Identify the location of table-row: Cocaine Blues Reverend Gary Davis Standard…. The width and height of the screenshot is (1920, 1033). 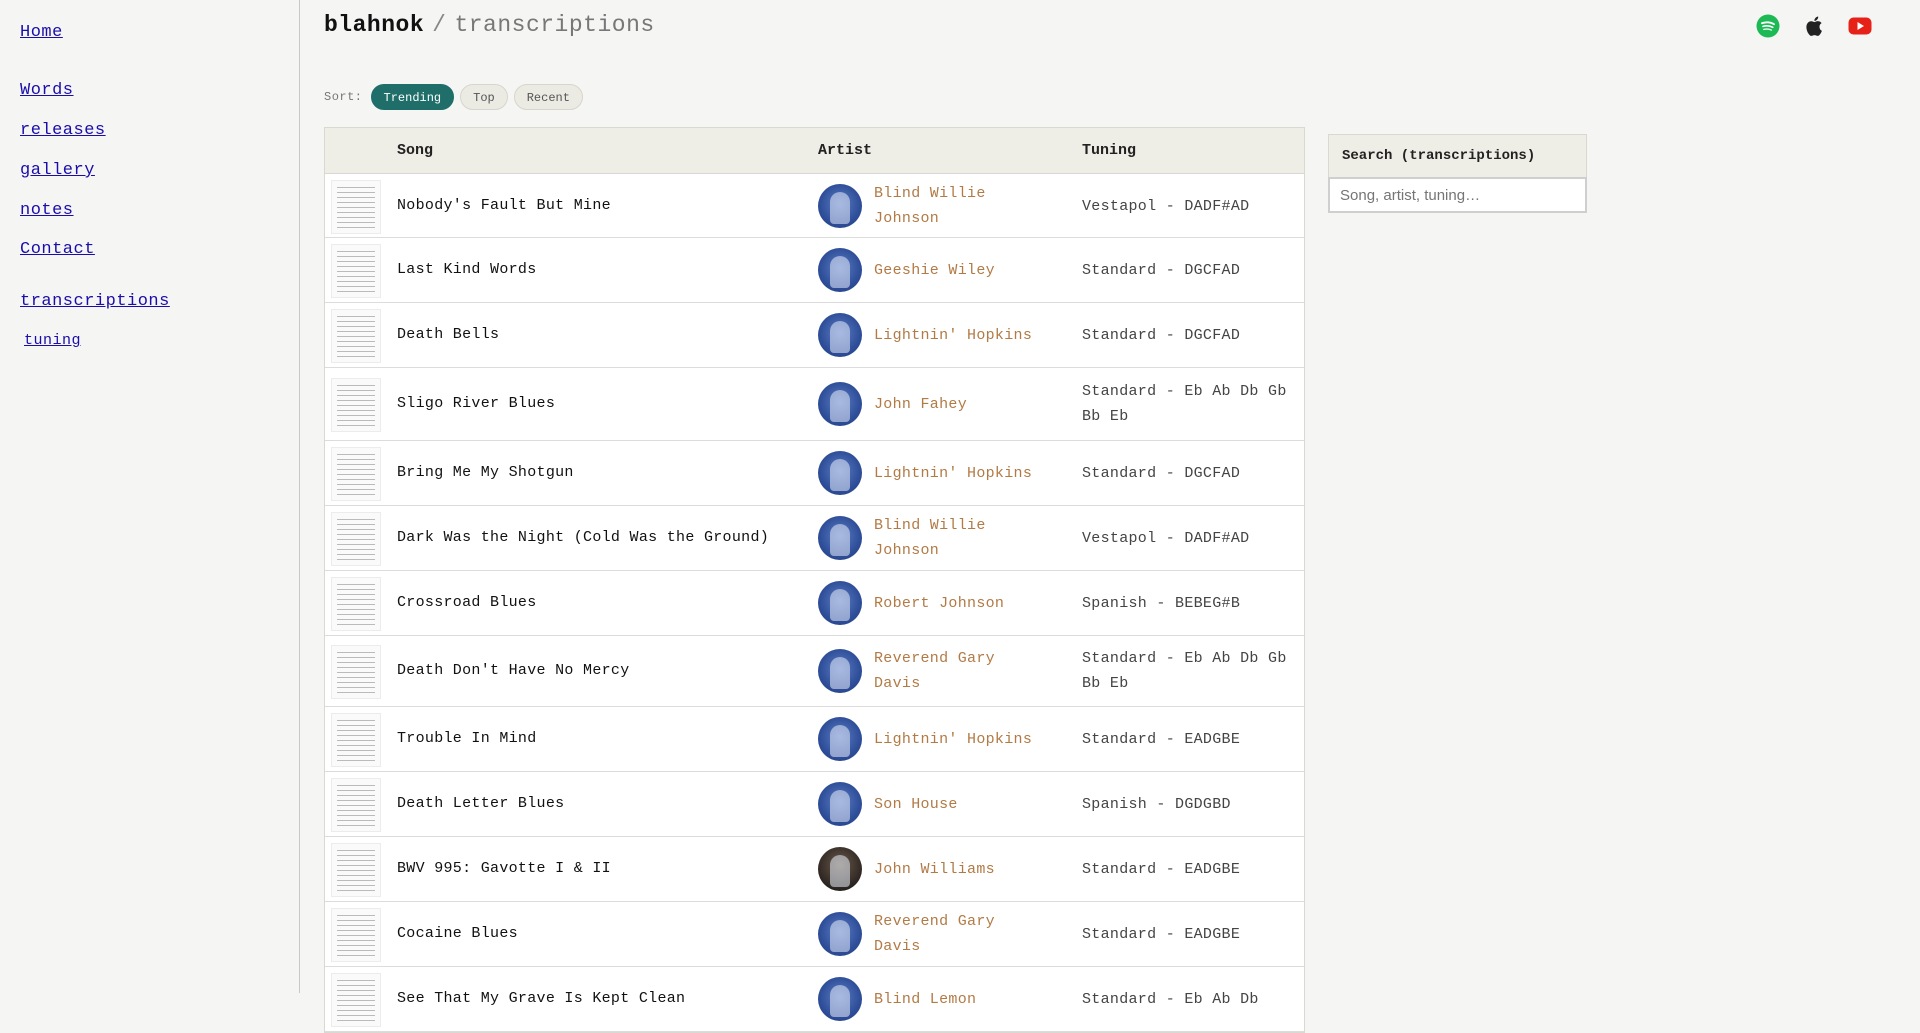
(814, 934).